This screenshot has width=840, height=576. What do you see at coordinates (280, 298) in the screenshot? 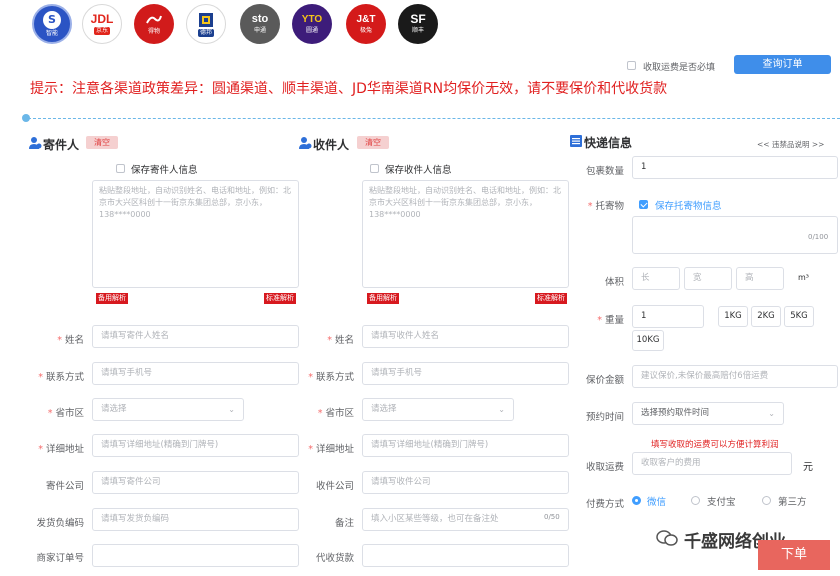
I see `sender-standard-parse-button: 标准解析` at bounding box center [280, 298].